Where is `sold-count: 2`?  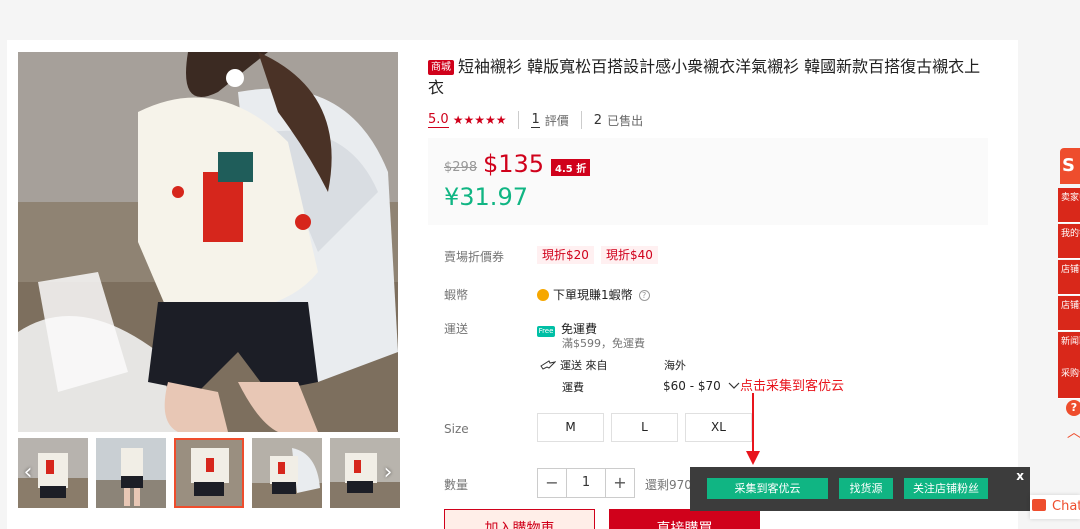
sold-count: 2 is located at coordinates (598, 120).